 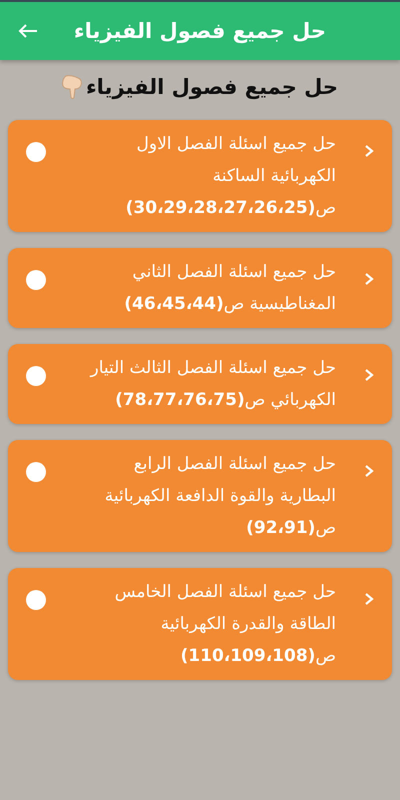 What do you see at coordinates (230, 176) in the screenshot?
I see `chapter-title: حل جميع اسئلة الفصل الاول الكهربائية الساكنة ص(30،29،28،27،26،25)` at bounding box center [230, 176].